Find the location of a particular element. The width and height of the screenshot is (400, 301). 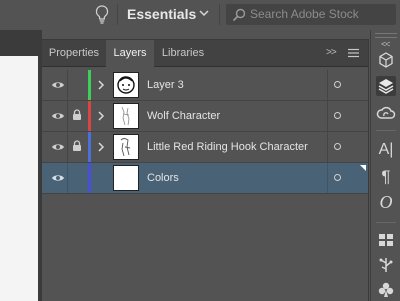

panel-tab-bar: Properties Layers Libraries >> is located at coordinates (205, 53).